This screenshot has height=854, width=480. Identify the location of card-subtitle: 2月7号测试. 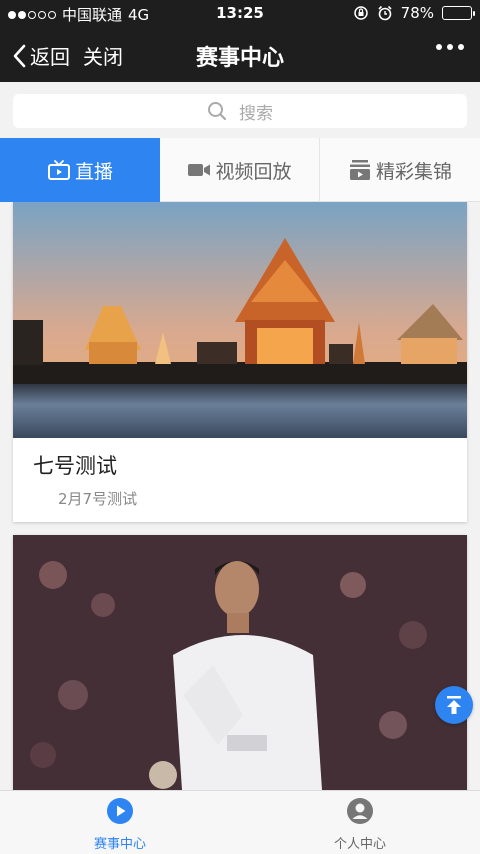
(98, 499).